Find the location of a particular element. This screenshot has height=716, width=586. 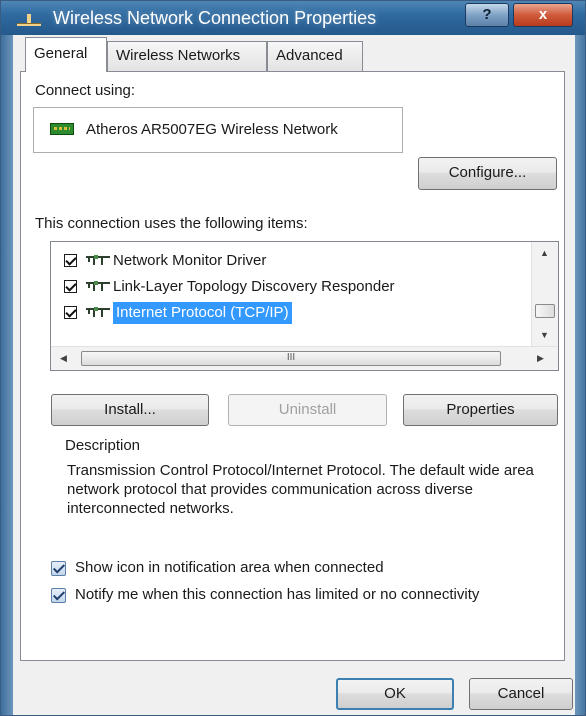

list-item: Link-Layer Topology Discovery Responder is located at coordinates (291, 289).